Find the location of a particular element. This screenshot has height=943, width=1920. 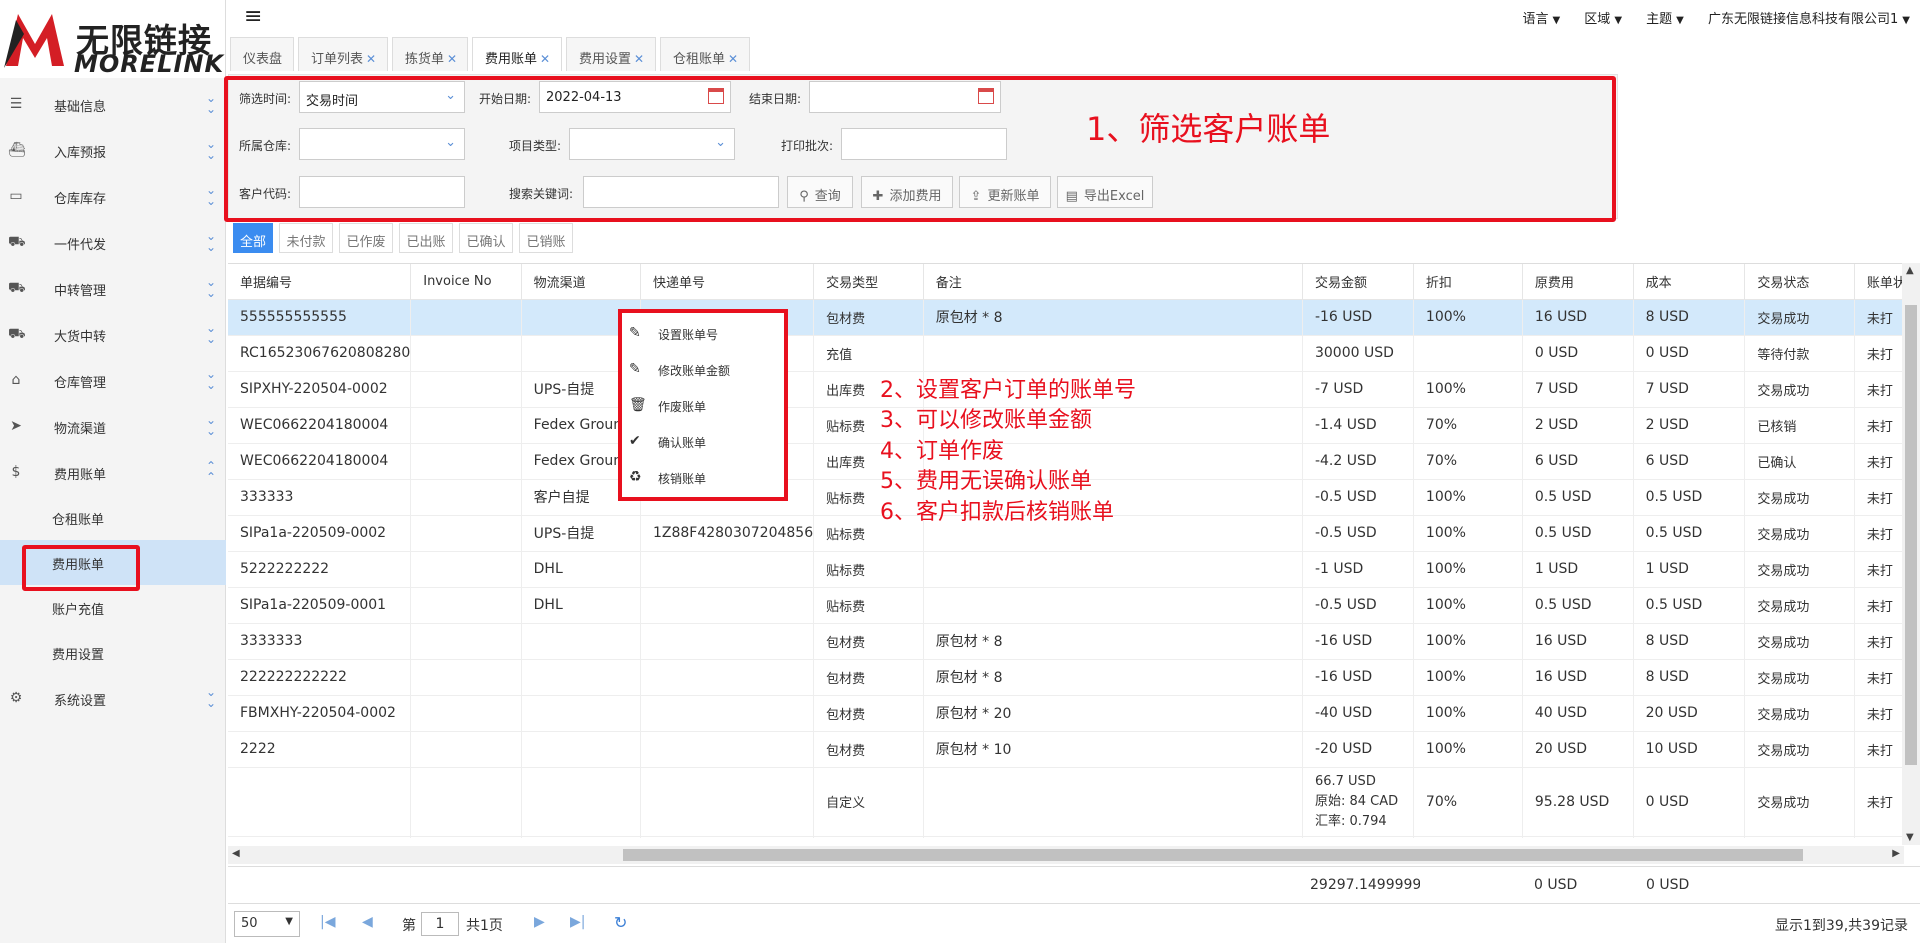

last-page-icon: ▶| is located at coordinates (577, 922).